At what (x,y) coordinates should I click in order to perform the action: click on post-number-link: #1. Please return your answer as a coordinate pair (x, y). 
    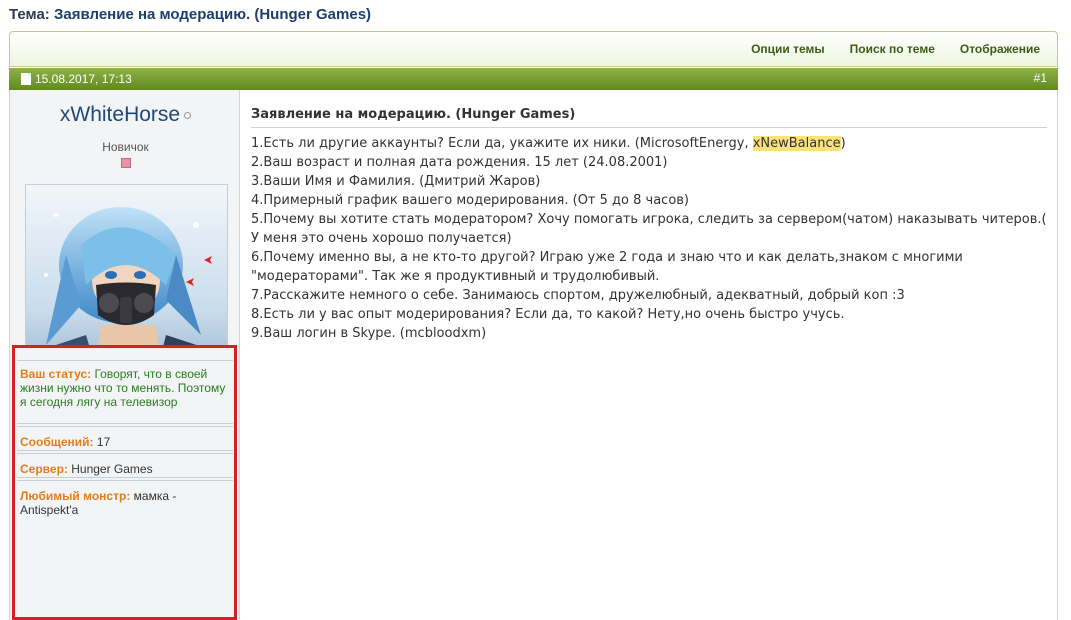
    Looking at the image, I should click on (1040, 78).